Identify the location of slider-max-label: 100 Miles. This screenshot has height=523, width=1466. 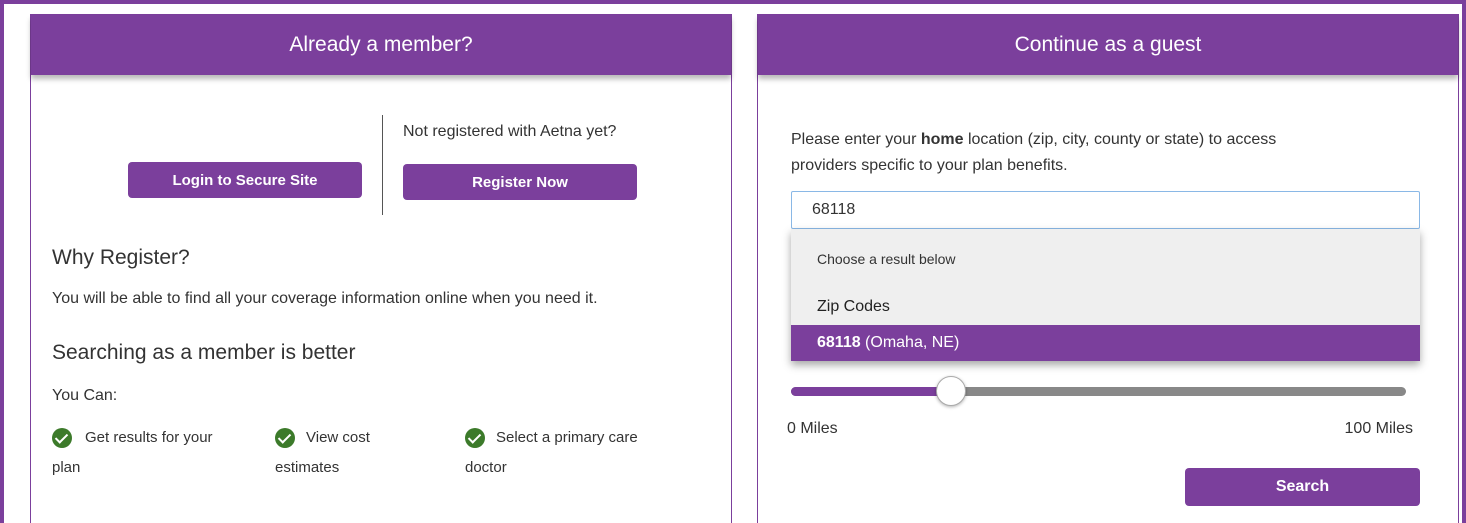
(1378, 428).